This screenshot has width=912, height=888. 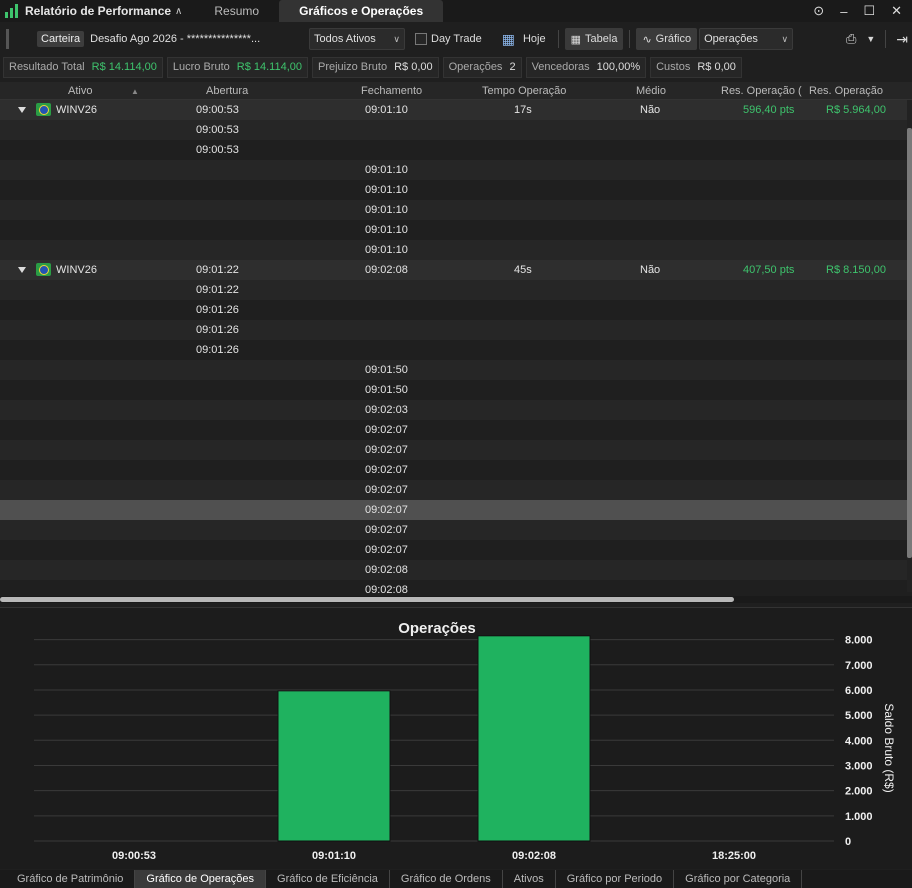 What do you see at coordinates (357, 39) in the screenshot?
I see `ativos-select: Todos Ativos ∨` at bounding box center [357, 39].